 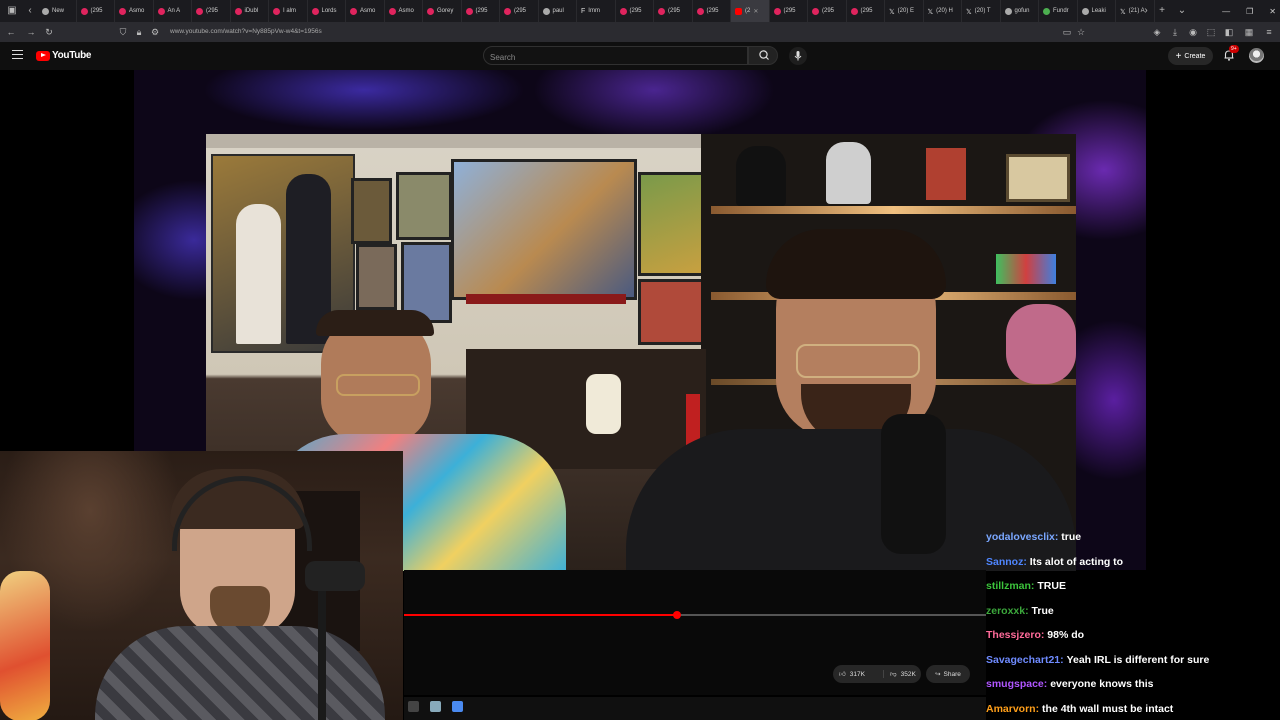 What do you see at coordinates (1162, 11) in the screenshot?
I see `new-tab-button: +` at bounding box center [1162, 11].